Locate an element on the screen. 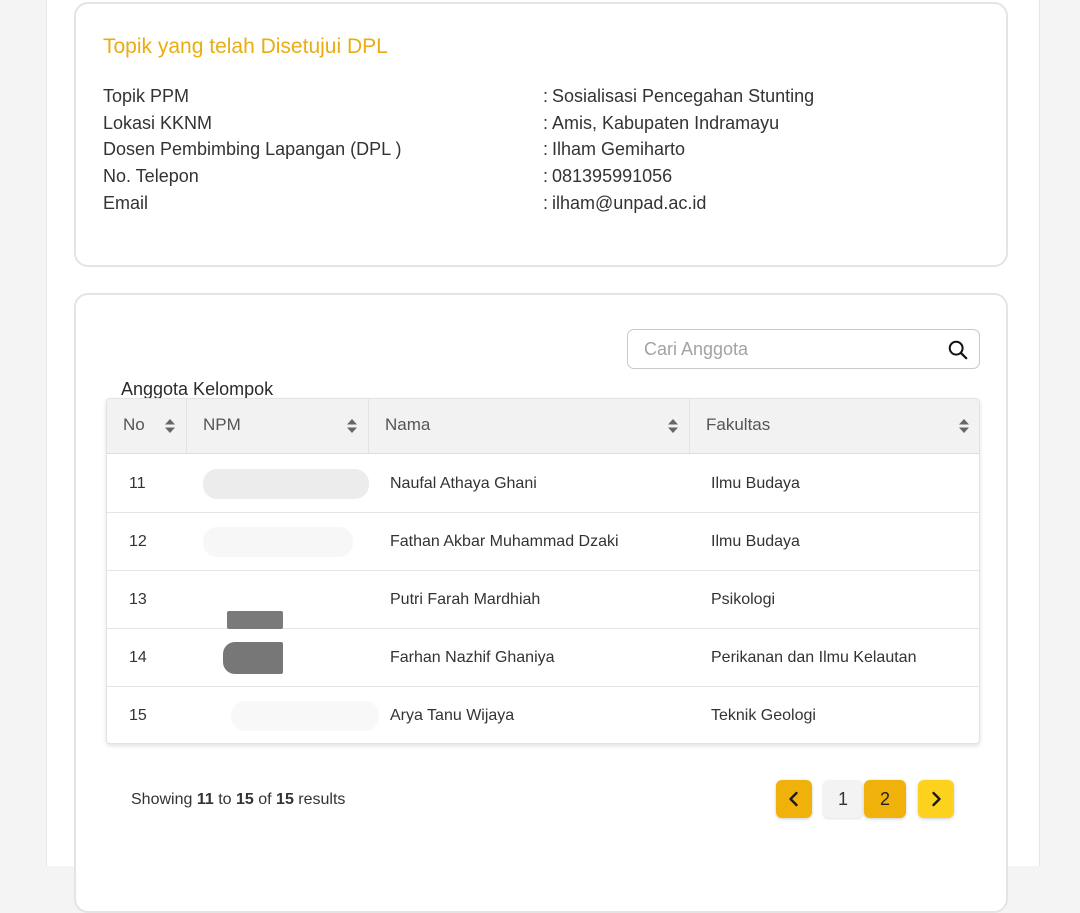  section-label: Anggota Kelompok is located at coordinates (197, 389).